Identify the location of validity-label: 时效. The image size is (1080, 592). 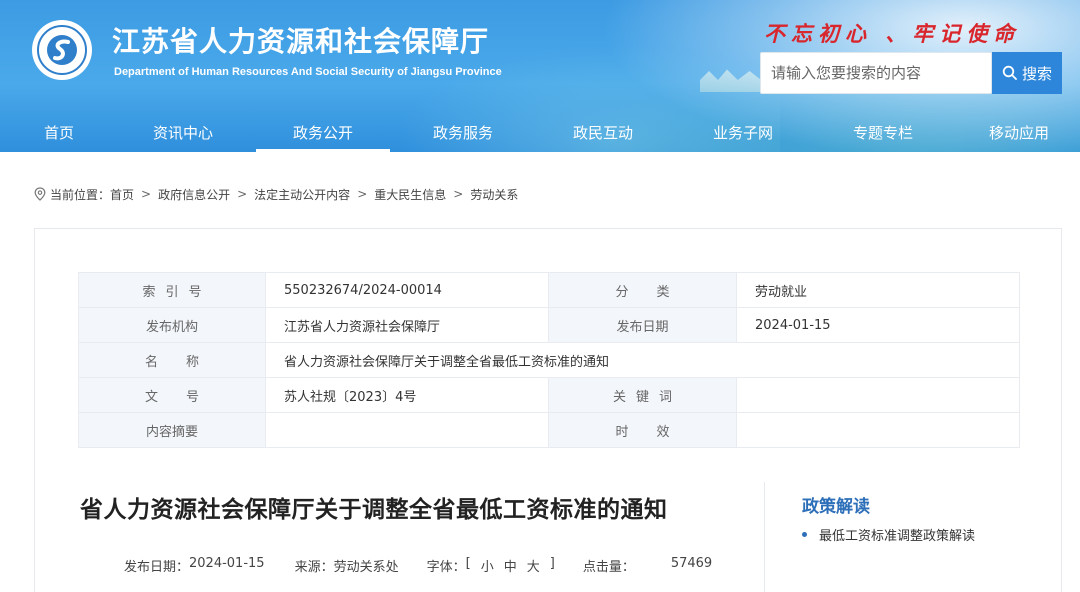
(642, 430).